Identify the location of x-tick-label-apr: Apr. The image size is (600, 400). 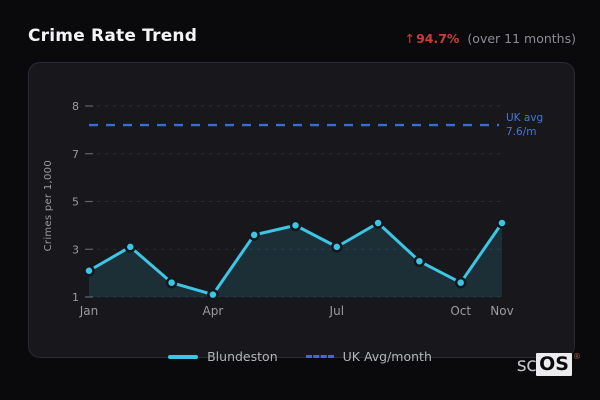
(213, 311).